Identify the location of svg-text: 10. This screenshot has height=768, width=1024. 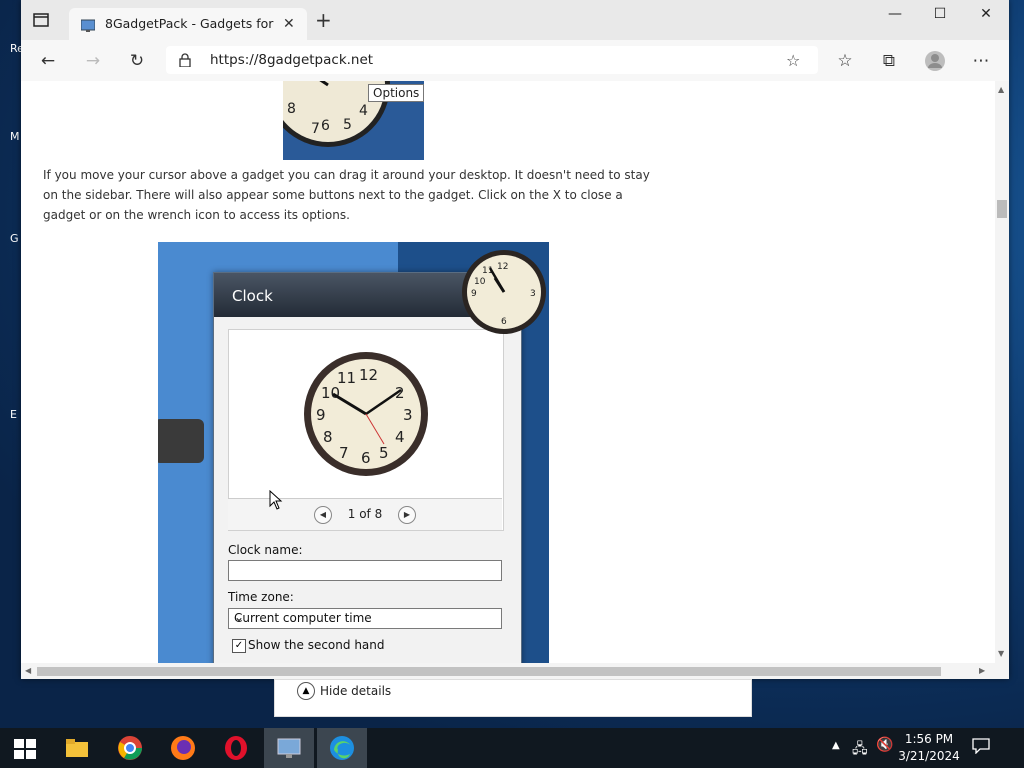
(480, 282).